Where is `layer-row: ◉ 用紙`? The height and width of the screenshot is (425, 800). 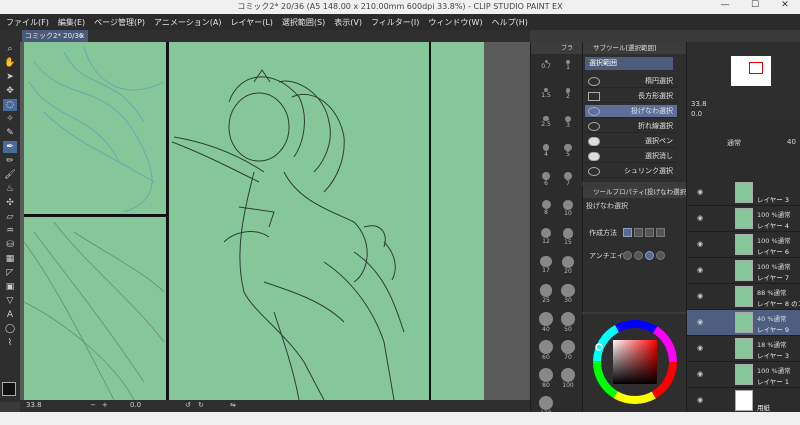 layer-row: ◉ 用紙 is located at coordinates (743, 401).